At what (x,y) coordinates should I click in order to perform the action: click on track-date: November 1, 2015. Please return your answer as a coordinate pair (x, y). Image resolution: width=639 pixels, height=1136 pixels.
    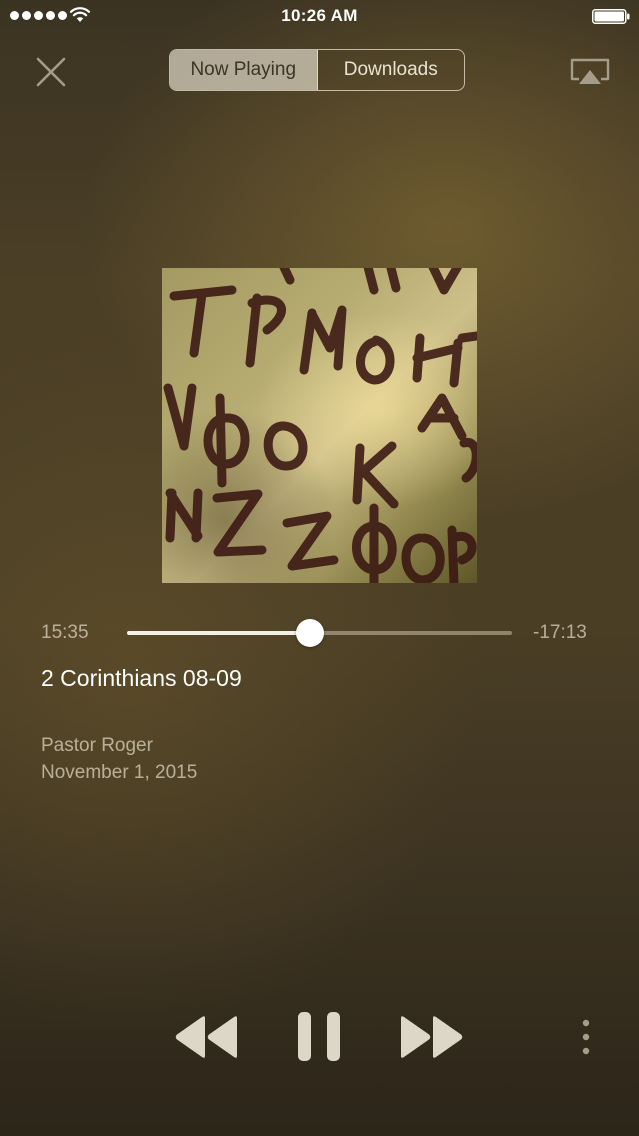
    Looking at the image, I should click on (119, 772).